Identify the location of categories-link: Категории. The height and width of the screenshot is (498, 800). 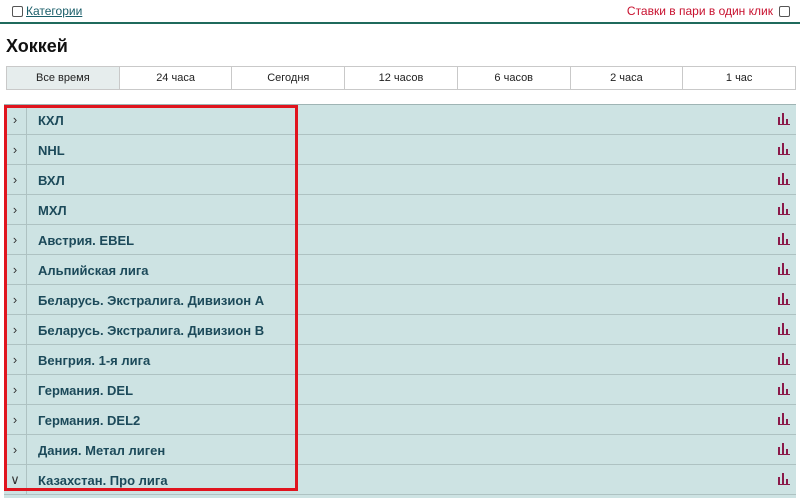
(54, 11).